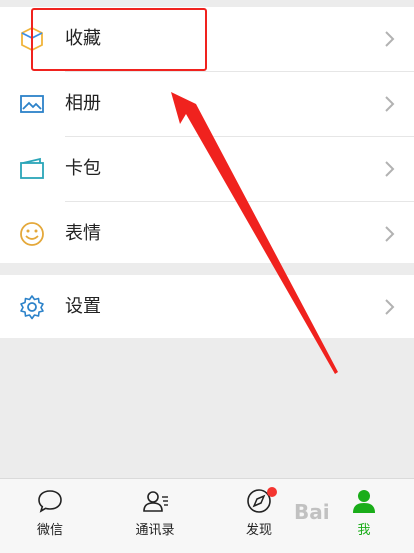 The width and height of the screenshot is (414, 553). I want to click on album-icon, so click(32, 104).